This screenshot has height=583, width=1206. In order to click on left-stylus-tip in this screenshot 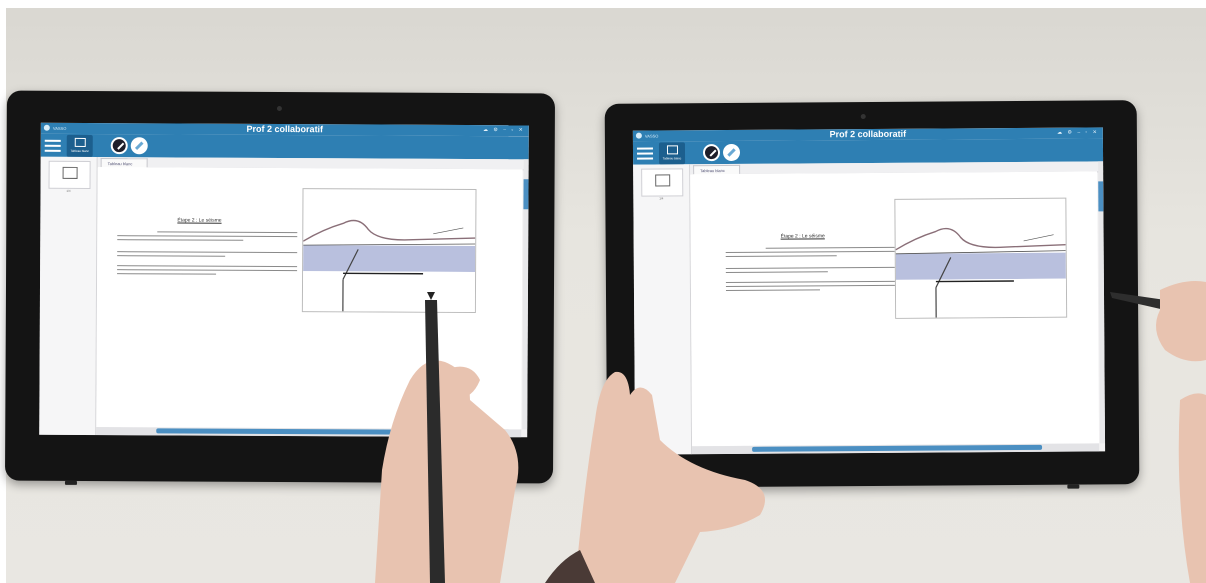, I will do `click(431, 296)`.